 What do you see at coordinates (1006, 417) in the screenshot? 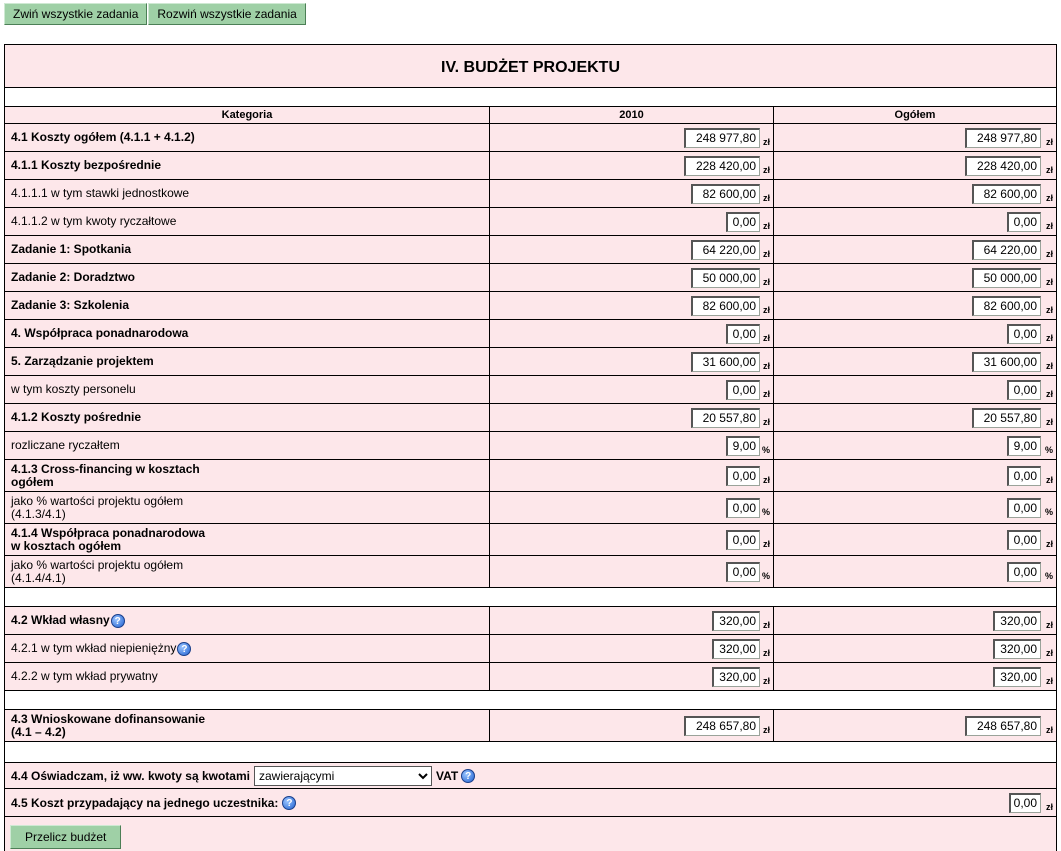
I see `value-total-field: 20 557,80` at bounding box center [1006, 417].